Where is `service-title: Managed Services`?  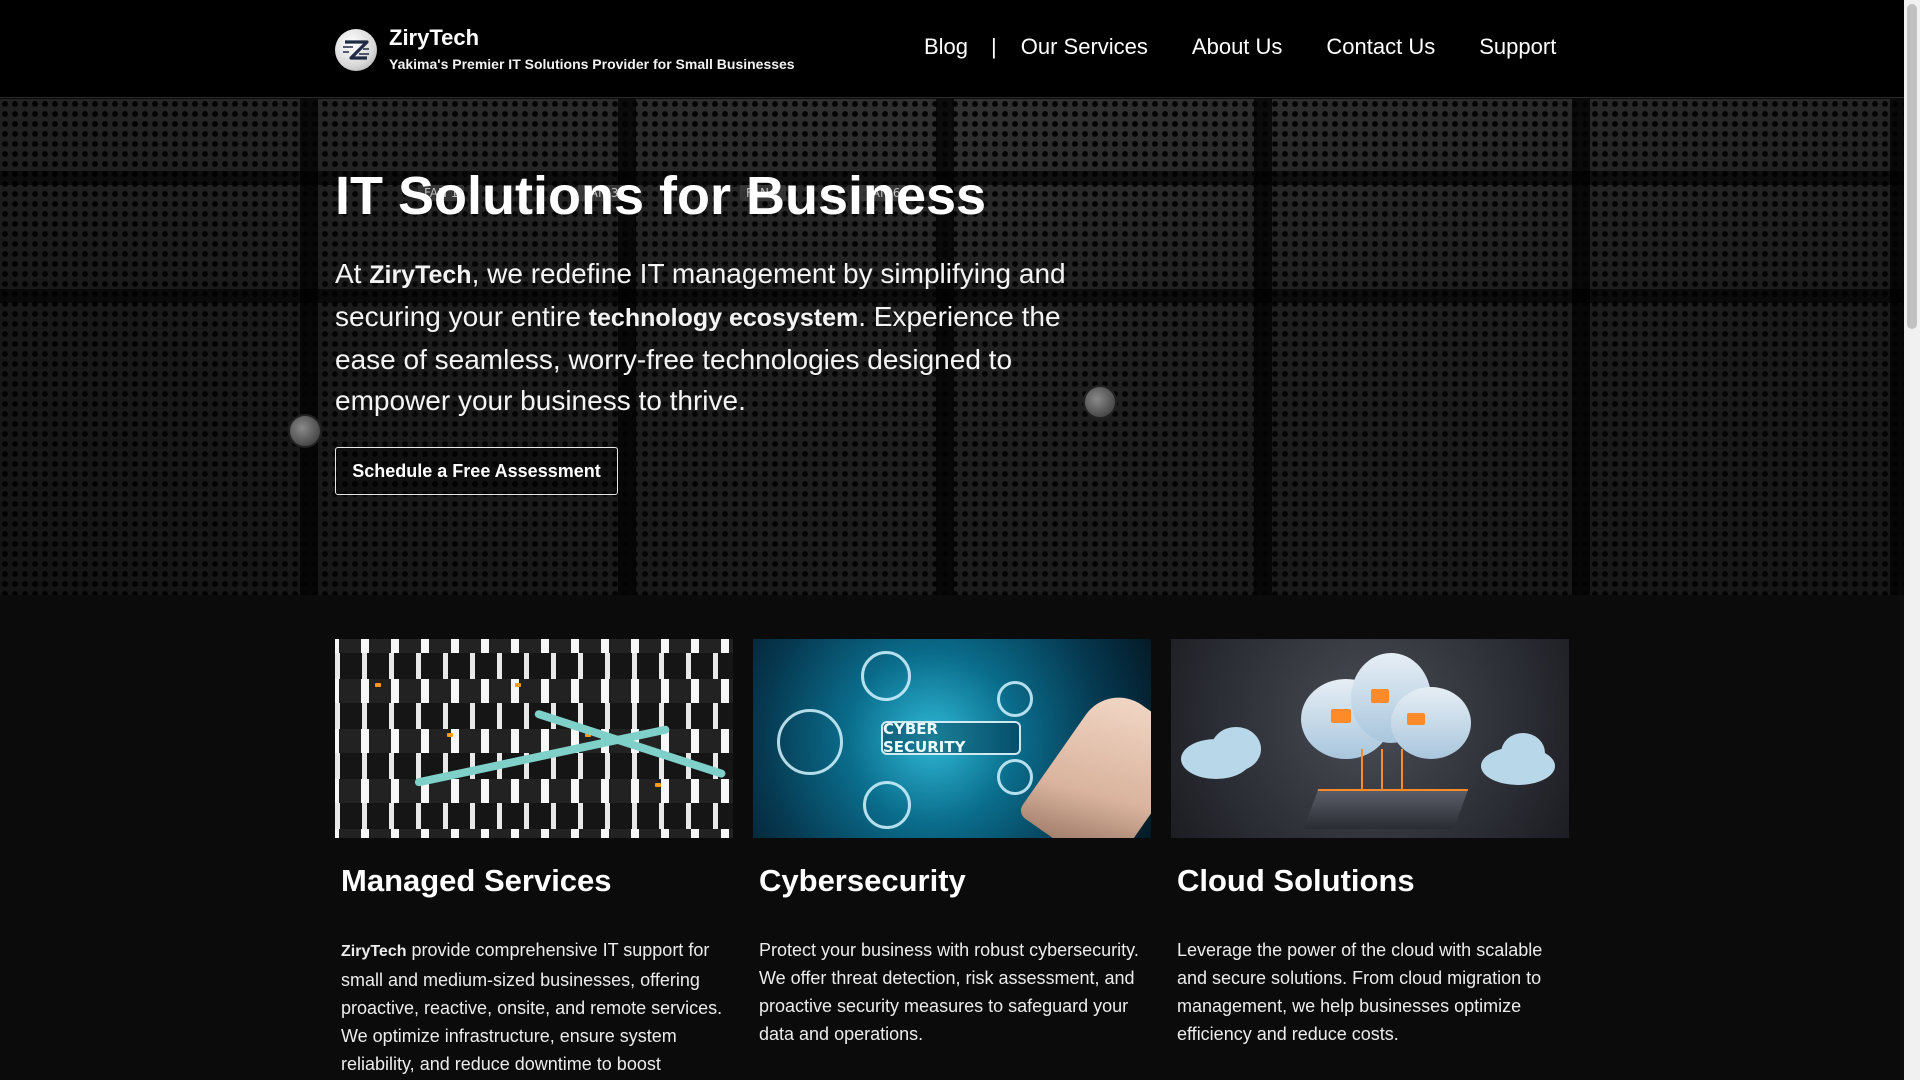 service-title: Managed Services is located at coordinates (476, 880).